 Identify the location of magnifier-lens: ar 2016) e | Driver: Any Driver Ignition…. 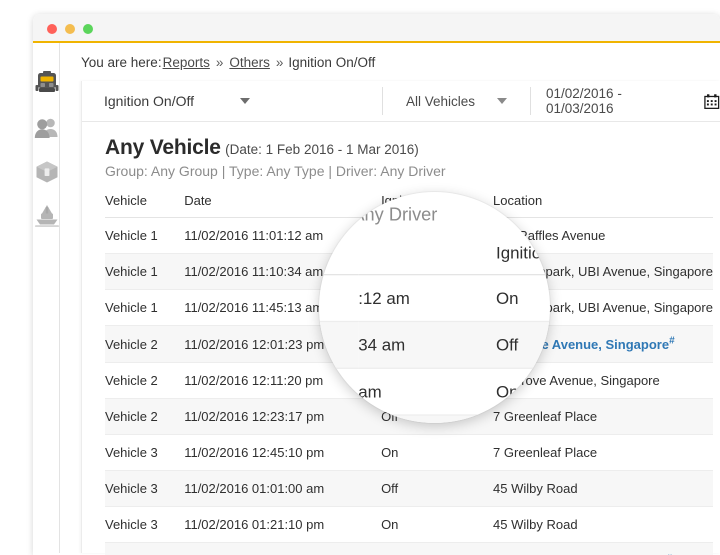
(434, 307).